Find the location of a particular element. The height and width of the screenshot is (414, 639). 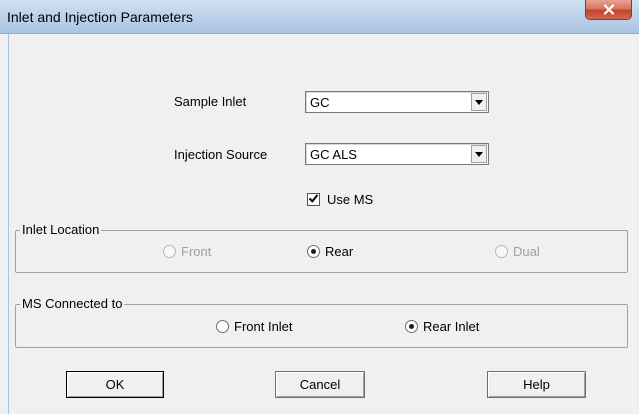

sample-inlet-value: GC is located at coordinates (320, 102).